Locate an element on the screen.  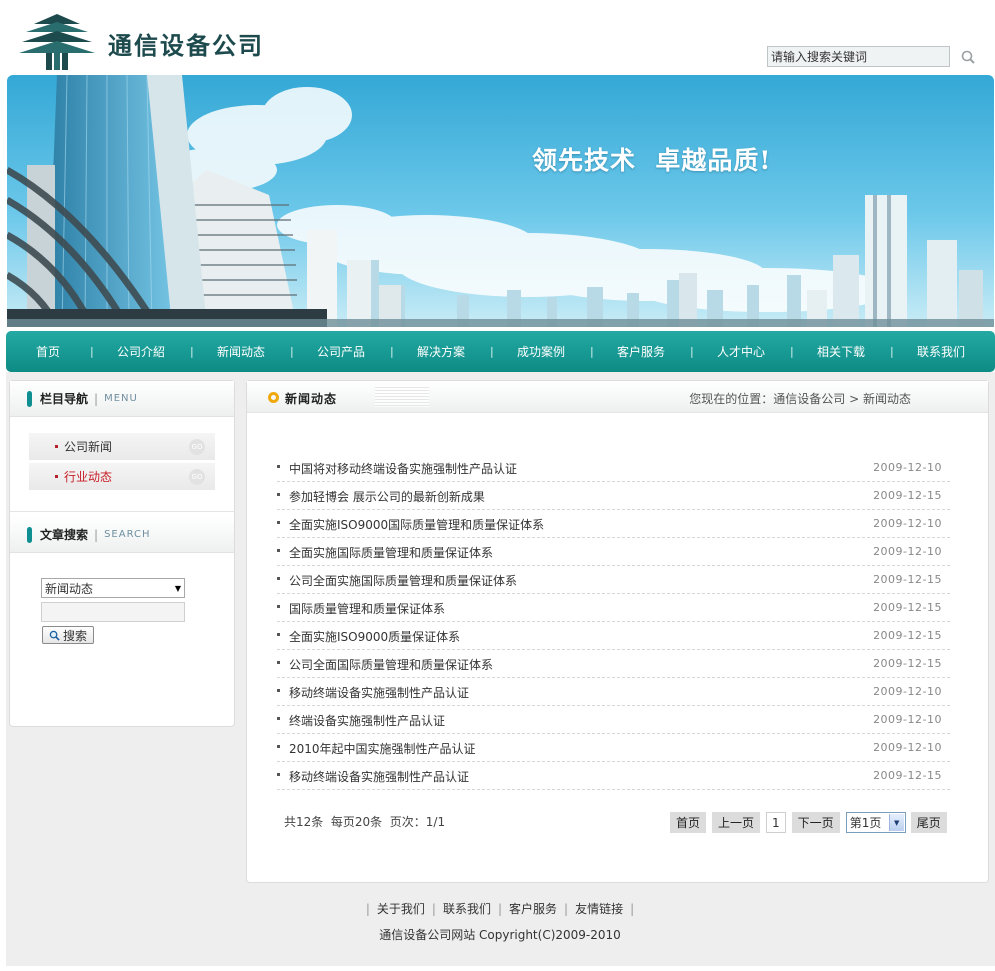
nav-item-home: 首页 | is located at coordinates (50, 351).